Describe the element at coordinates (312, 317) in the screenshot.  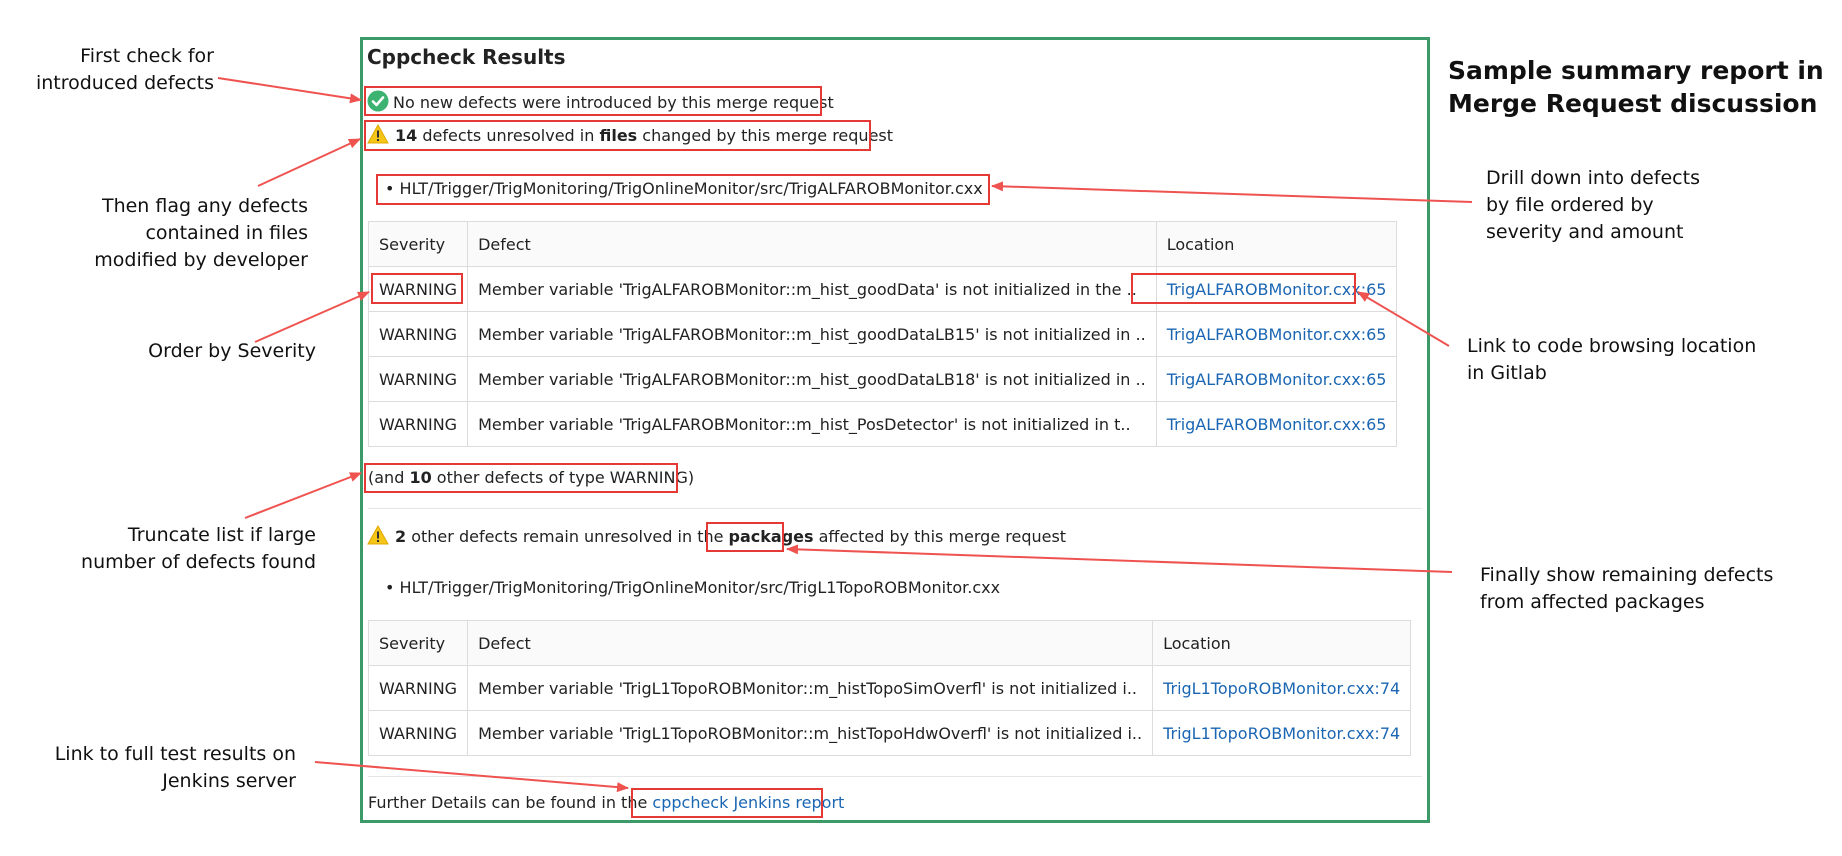
I see `arrow-order-severity` at that location.